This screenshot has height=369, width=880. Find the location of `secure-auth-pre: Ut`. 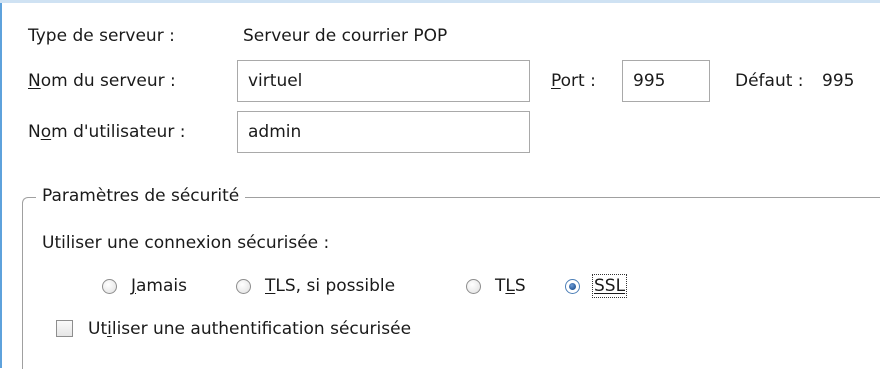

secure-auth-pre: Ut is located at coordinates (98, 329).